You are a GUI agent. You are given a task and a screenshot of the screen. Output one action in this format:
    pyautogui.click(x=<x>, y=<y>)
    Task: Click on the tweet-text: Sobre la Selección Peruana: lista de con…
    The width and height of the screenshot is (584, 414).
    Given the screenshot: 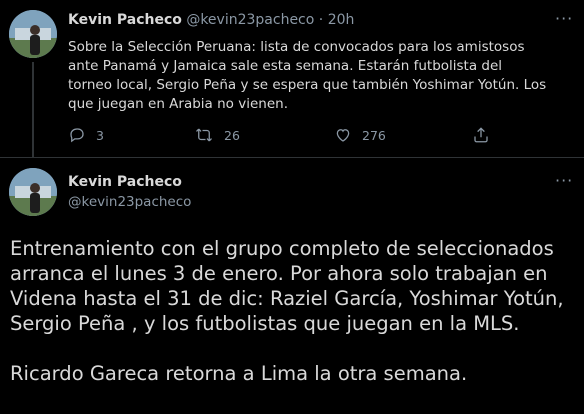 What is the action you would take?
    pyautogui.click(x=307, y=75)
    